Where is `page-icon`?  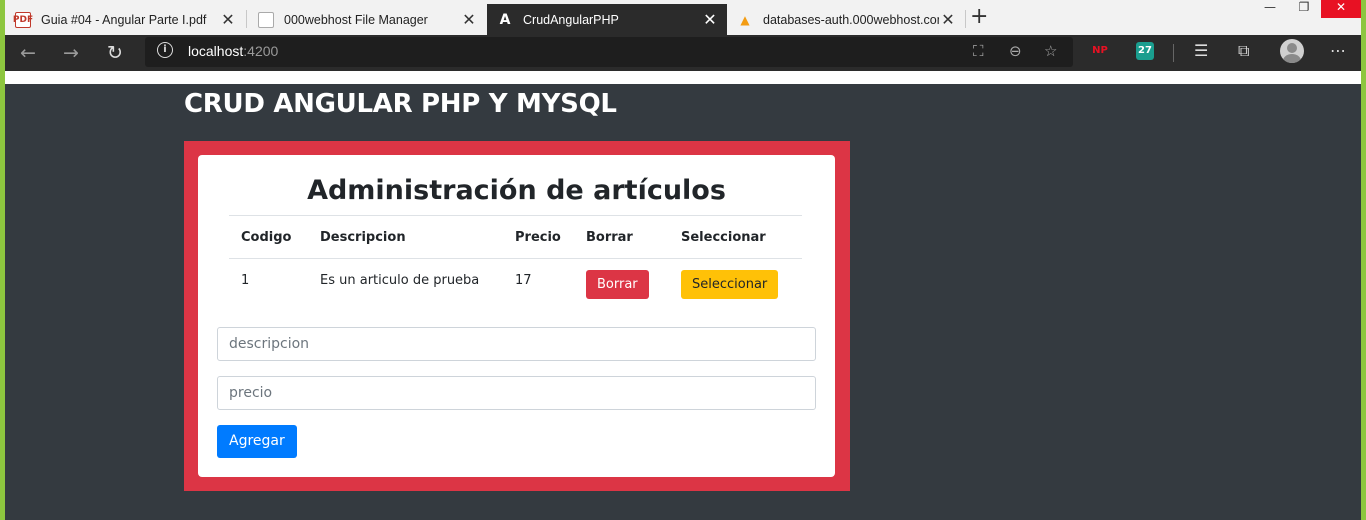 page-icon is located at coordinates (266, 19).